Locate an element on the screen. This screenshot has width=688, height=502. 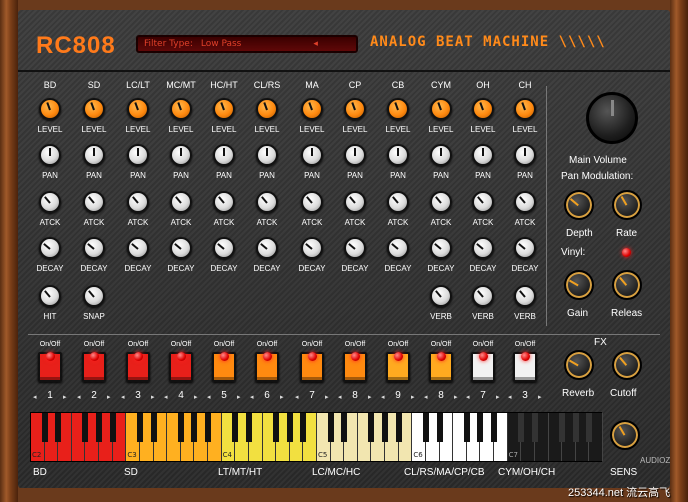
pad-number: 1 is located at coordinates (50, 395).